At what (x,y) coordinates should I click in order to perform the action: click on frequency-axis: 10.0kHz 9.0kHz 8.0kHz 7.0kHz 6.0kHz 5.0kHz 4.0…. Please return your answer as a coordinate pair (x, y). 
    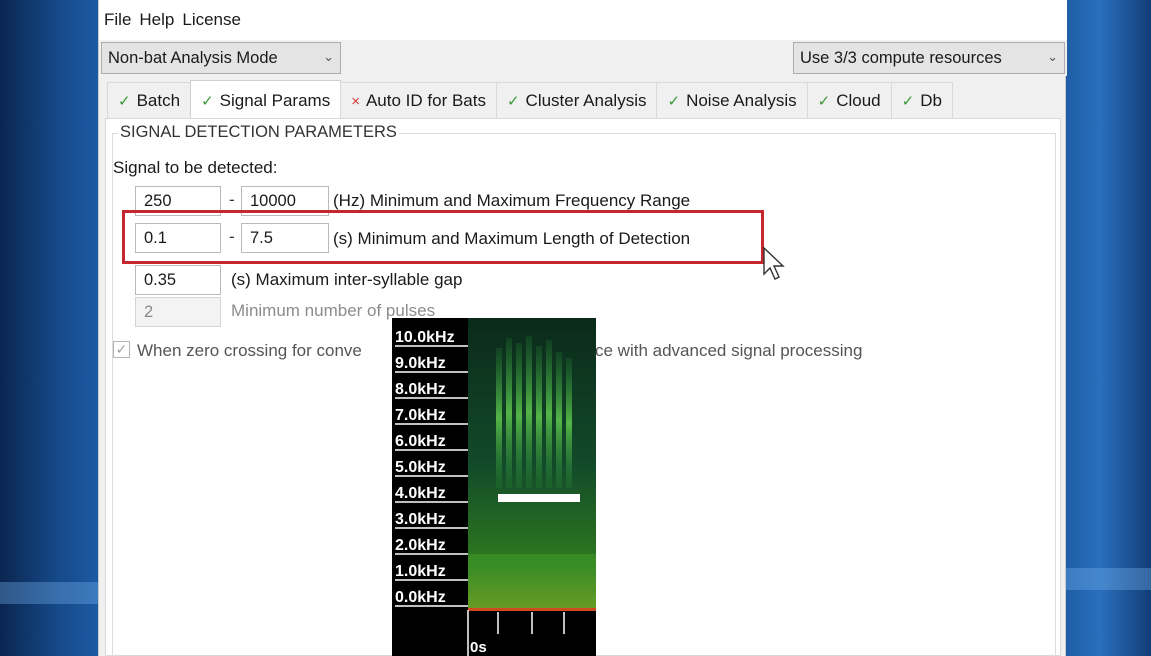
    Looking at the image, I should click on (431, 468).